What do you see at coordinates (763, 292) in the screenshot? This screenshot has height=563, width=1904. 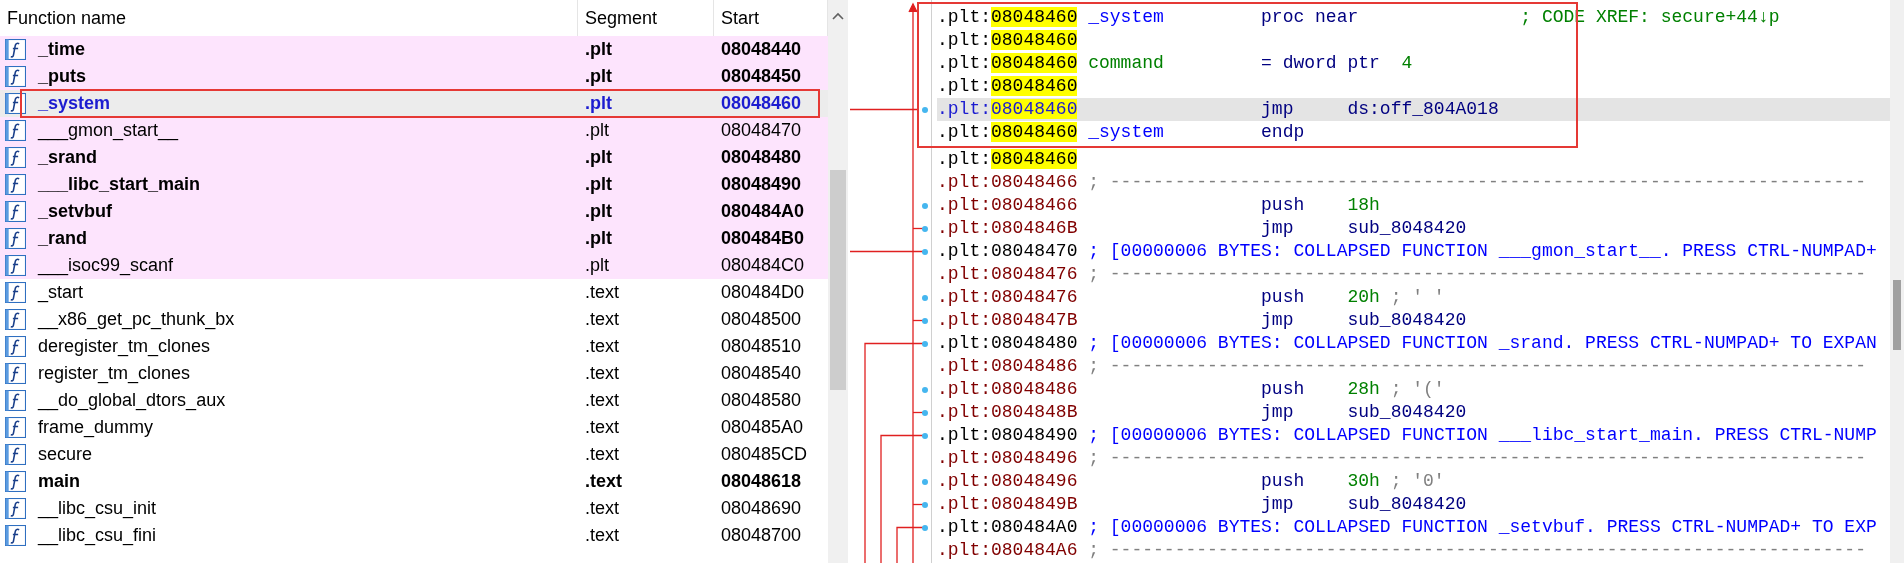 I see `start-address-cell-text: 080484D0` at bounding box center [763, 292].